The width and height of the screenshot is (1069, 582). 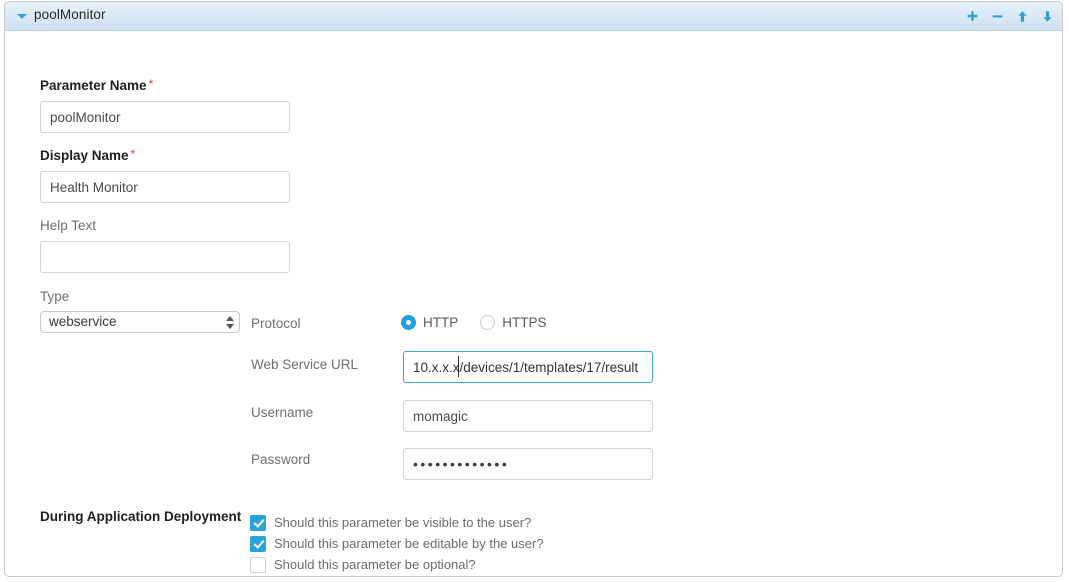 I want to click on username-input, so click(x=528, y=416).